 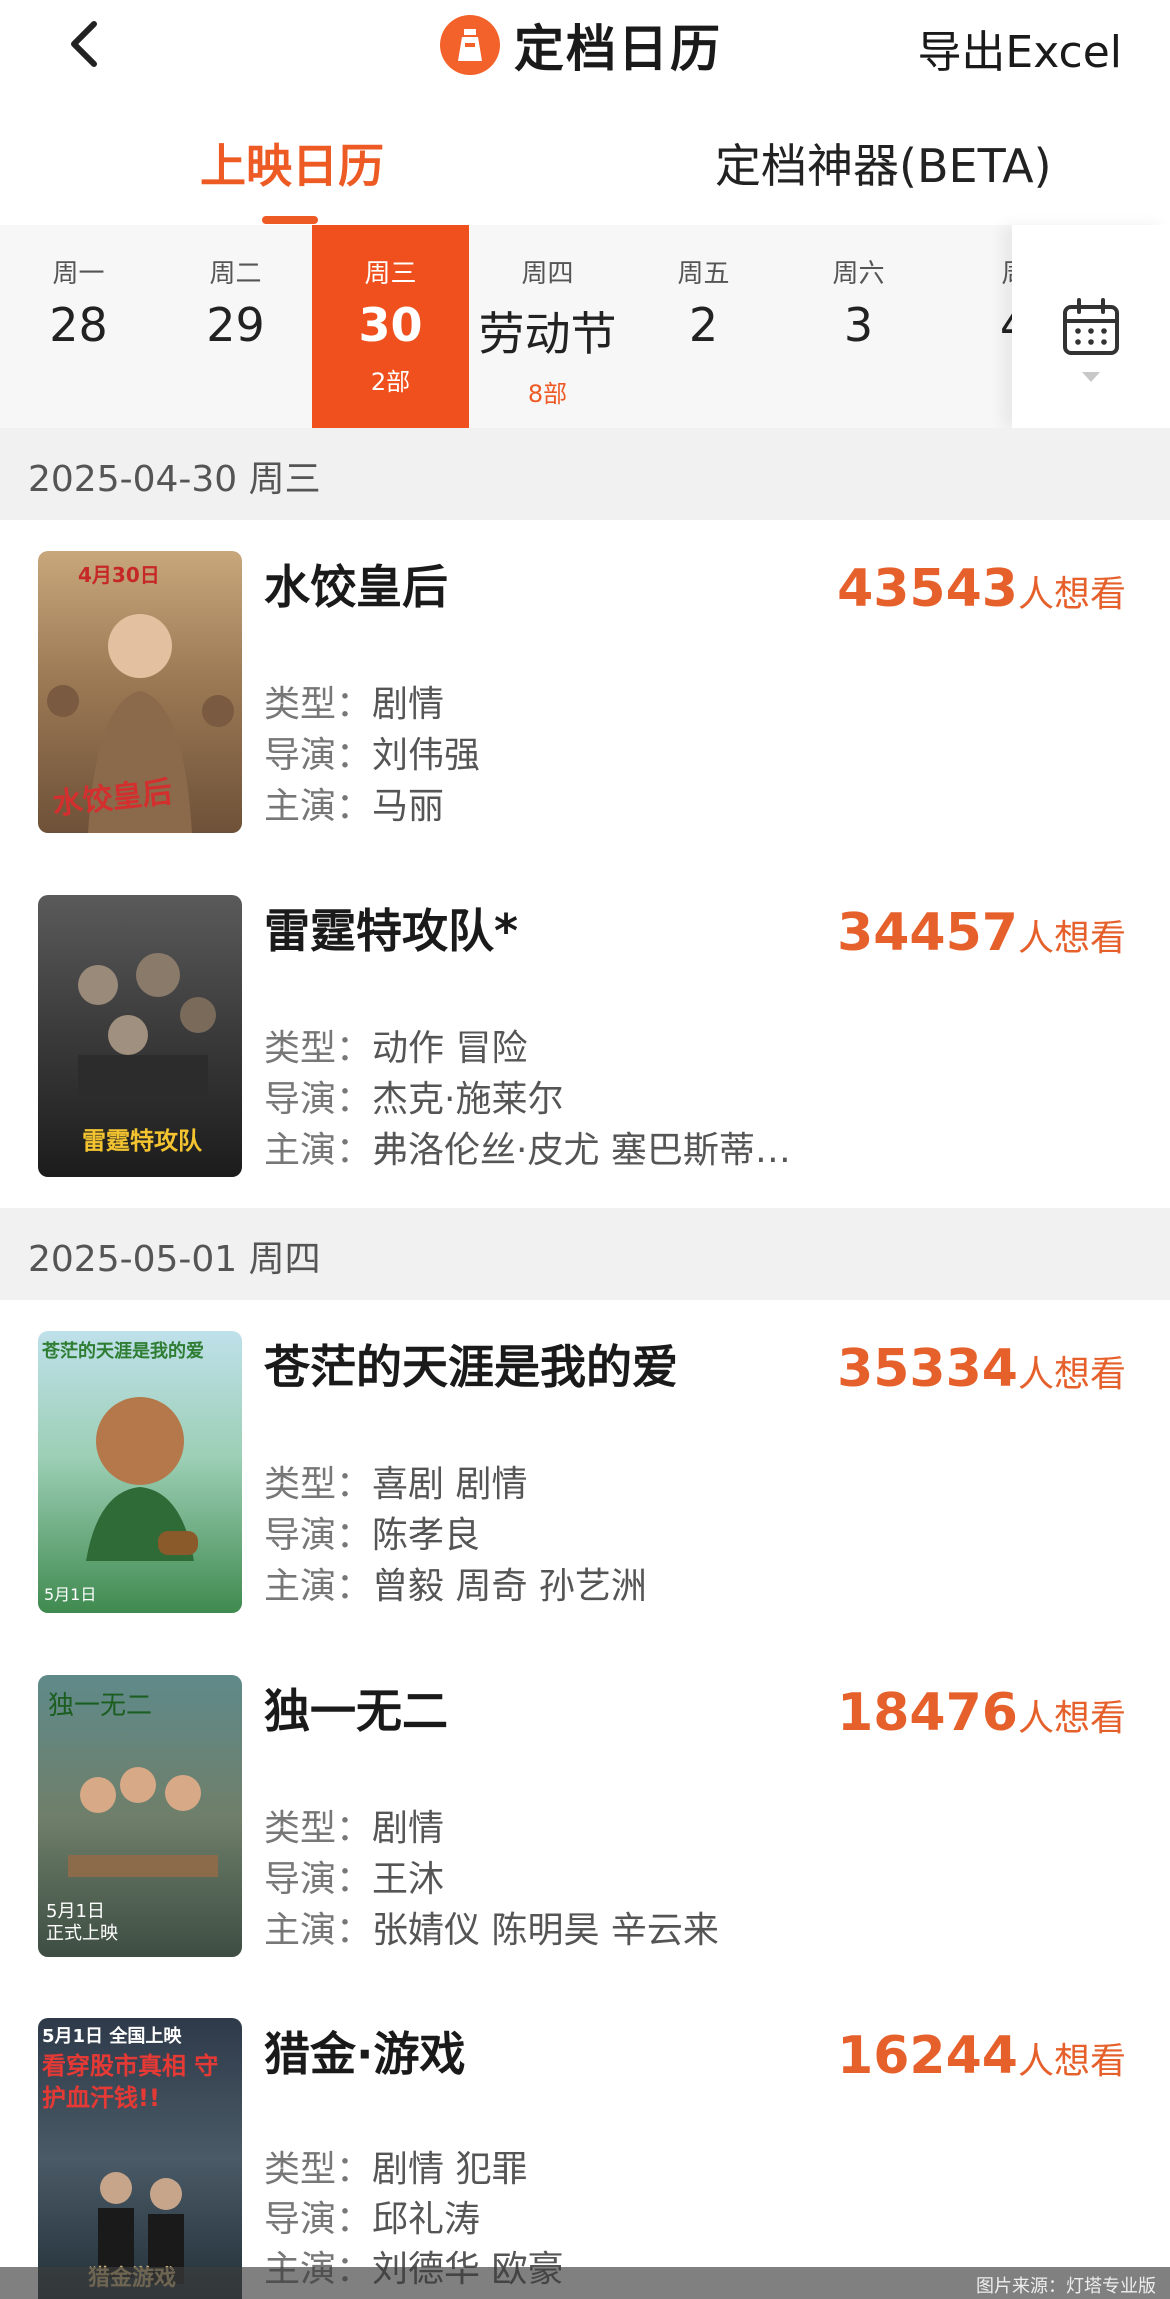 I want to click on app-header: 定档日历 导出Excel, so click(x=585, y=44).